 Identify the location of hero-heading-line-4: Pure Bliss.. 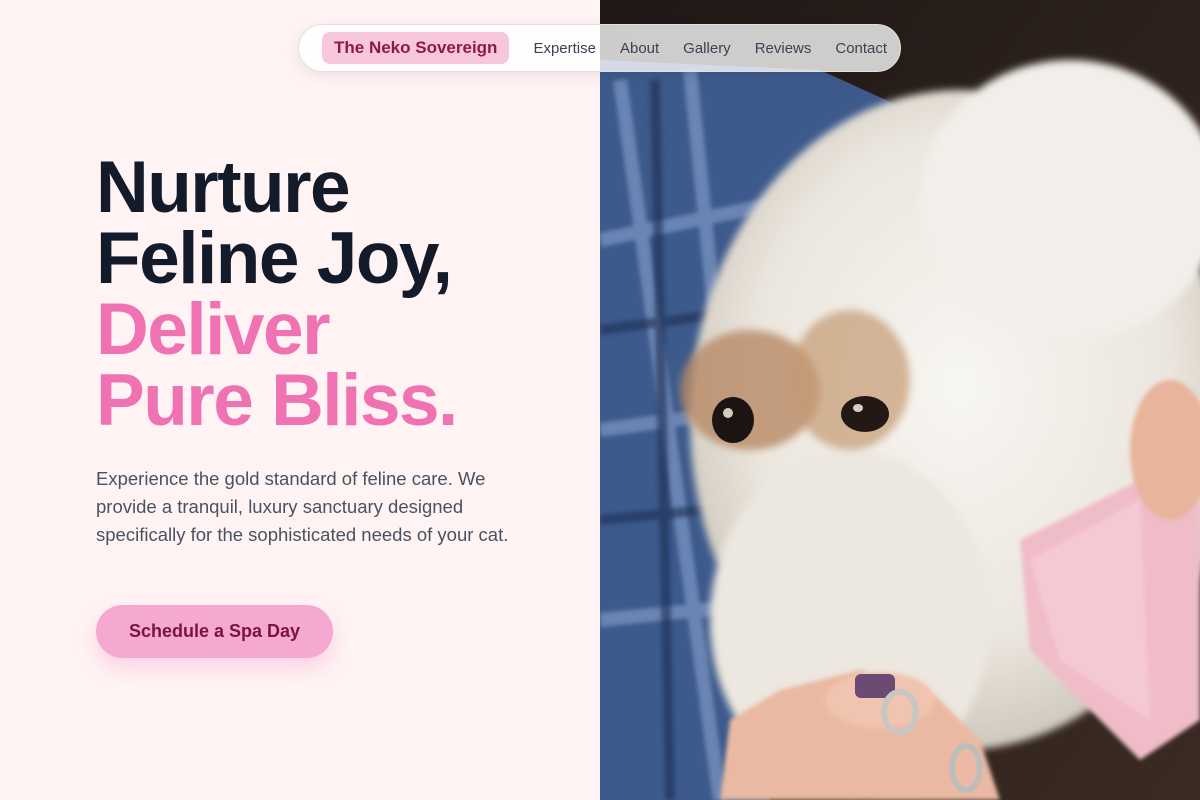
(277, 400).